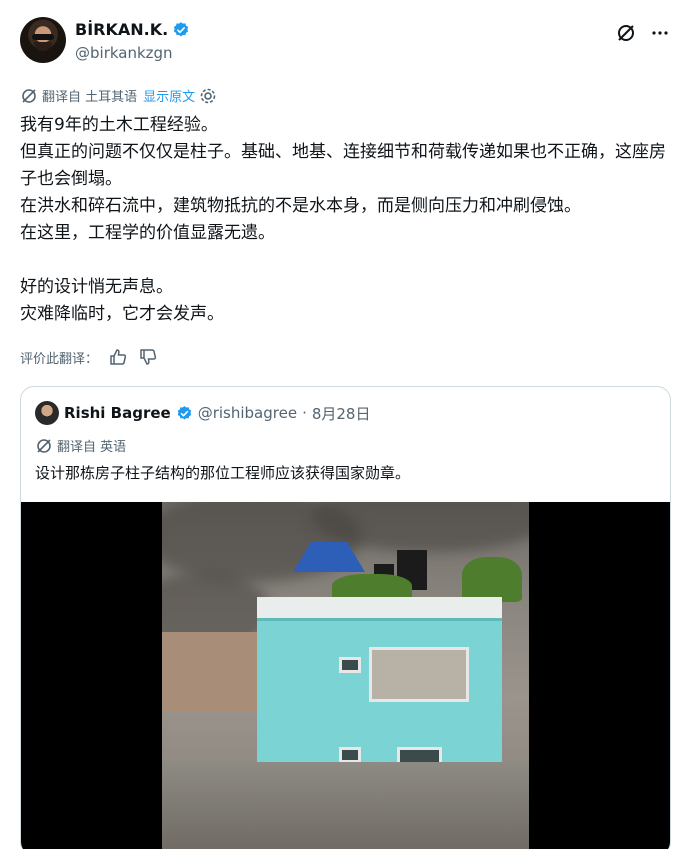 The height and width of the screenshot is (849, 690). Describe the element at coordinates (209, 672) in the screenshot. I see `neighbor-building` at that location.